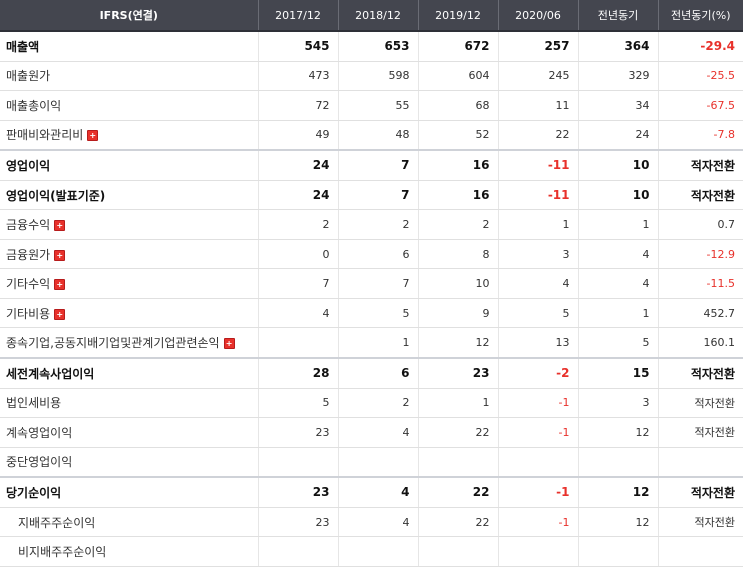  I want to click on header-2017-12: 2017/12, so click(297, 16).